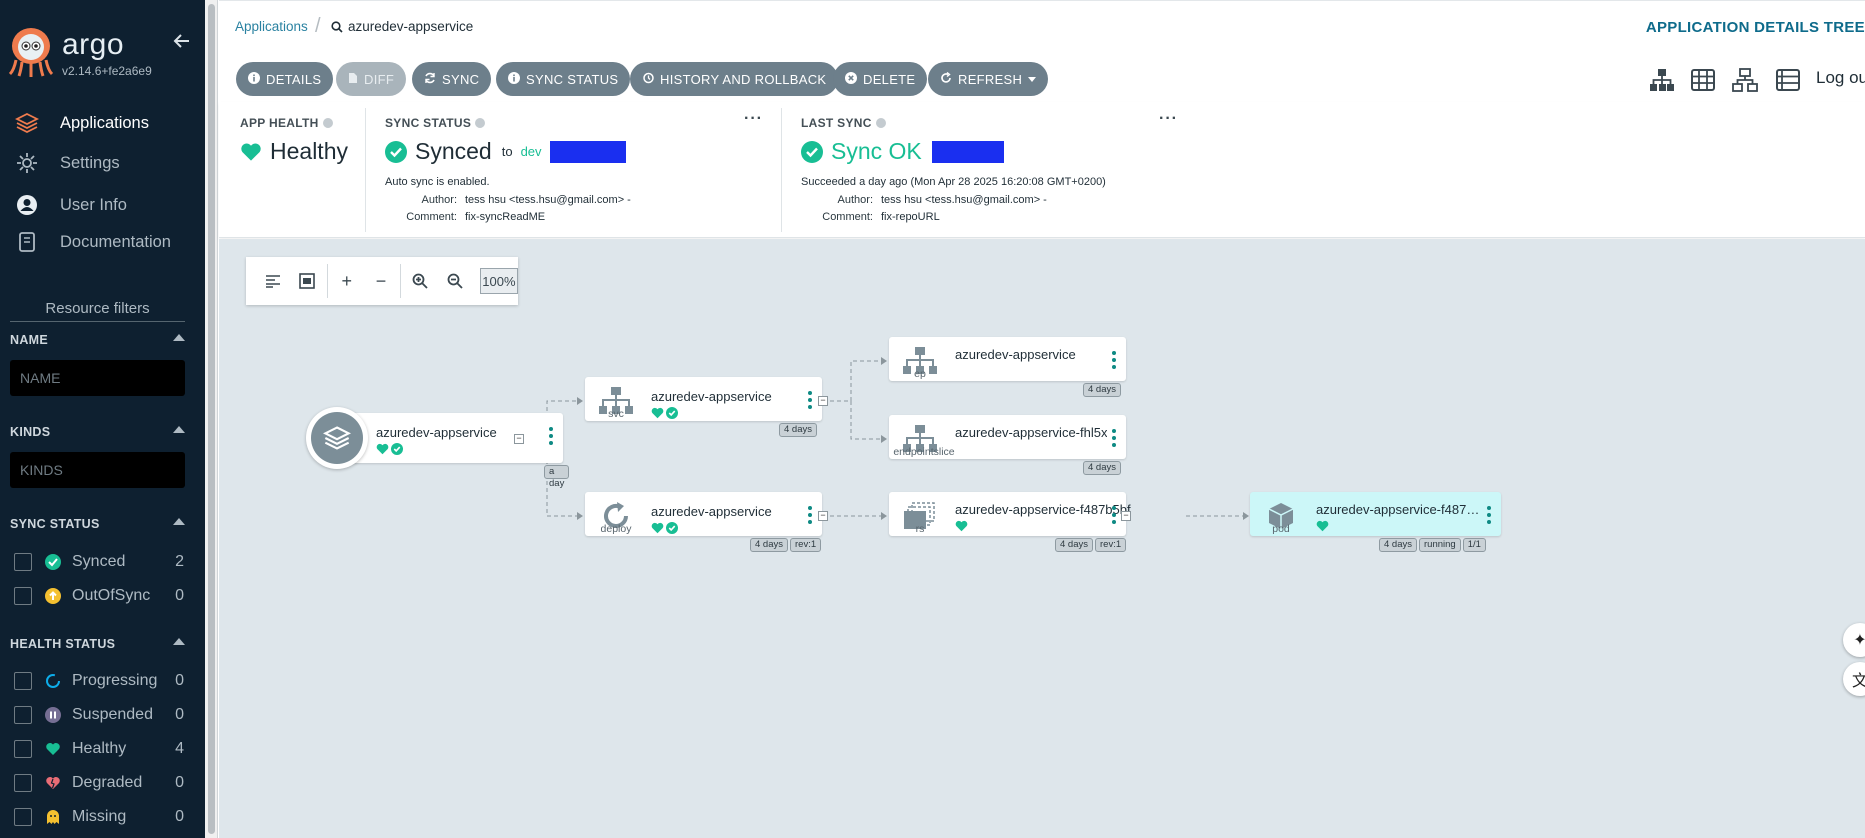  I want to click on graph-edges, so click(884, 438).